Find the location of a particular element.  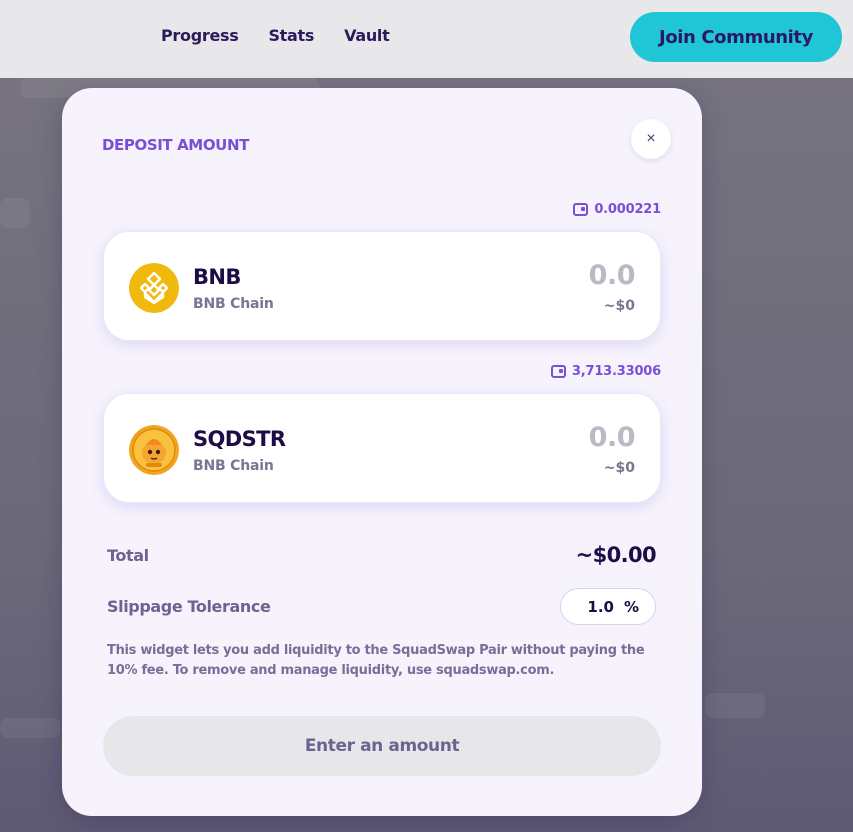

slippage-unit: % is located at coordinates (631, 606).